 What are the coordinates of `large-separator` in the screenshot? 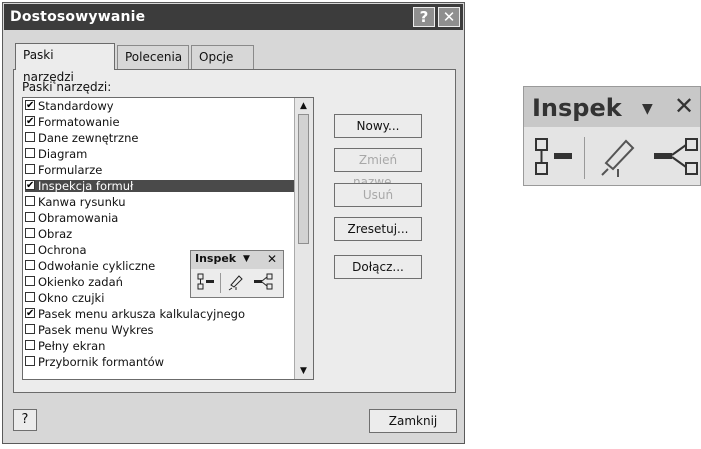 It's located at (584, 158).